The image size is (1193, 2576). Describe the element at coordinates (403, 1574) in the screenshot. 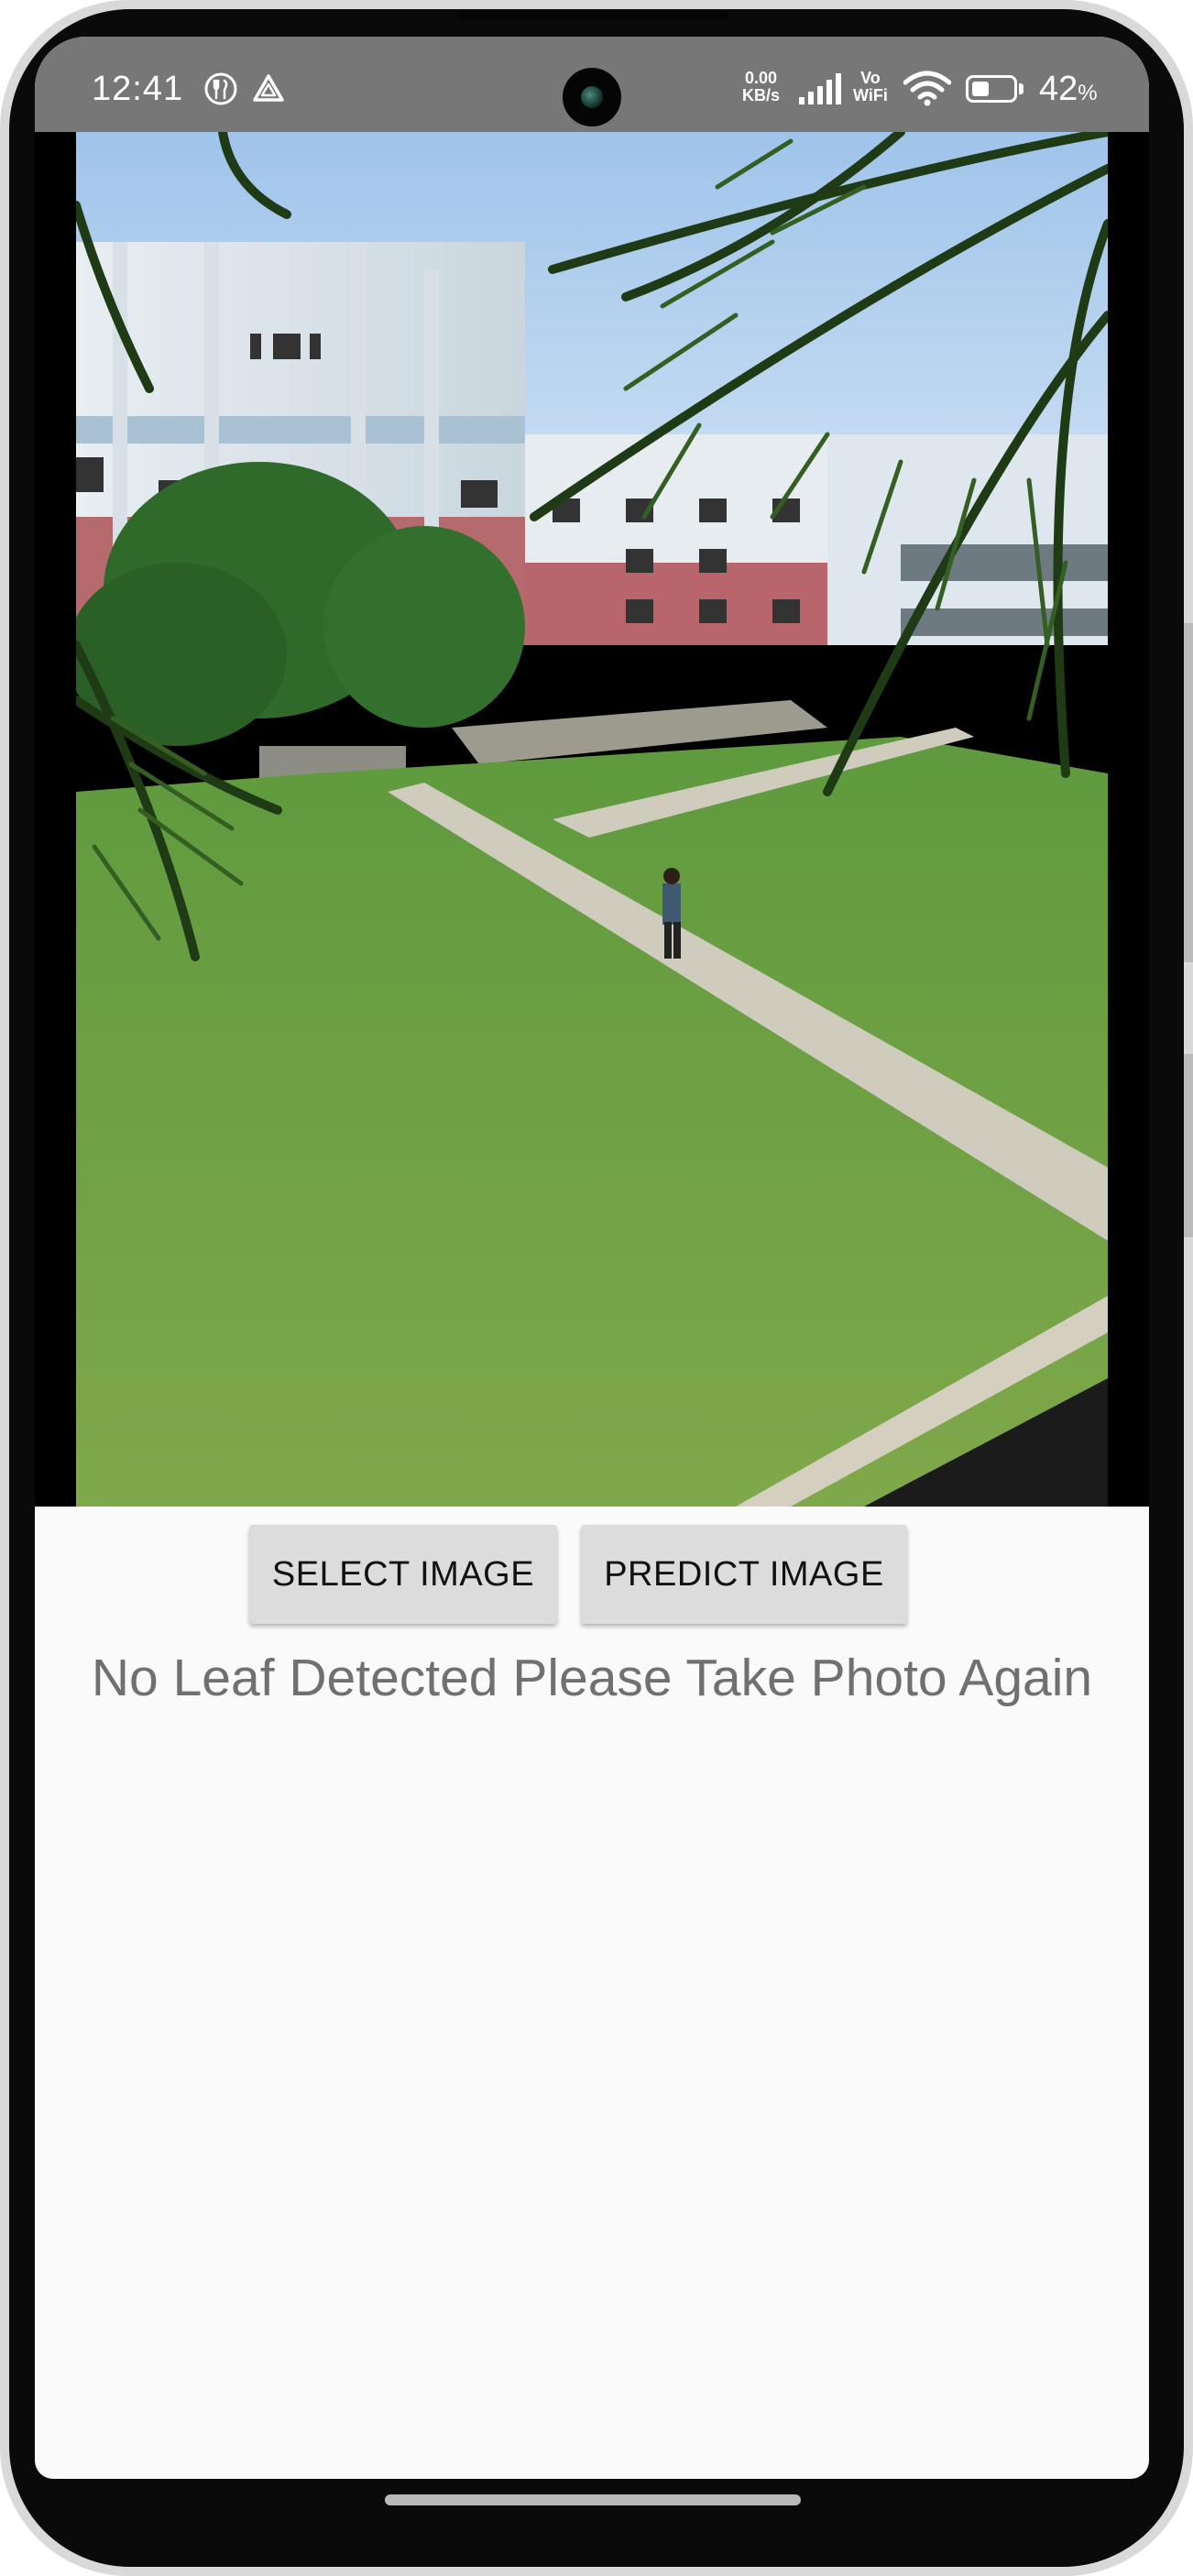

I see `select-image-button: SELECT IMAGE` at that location.